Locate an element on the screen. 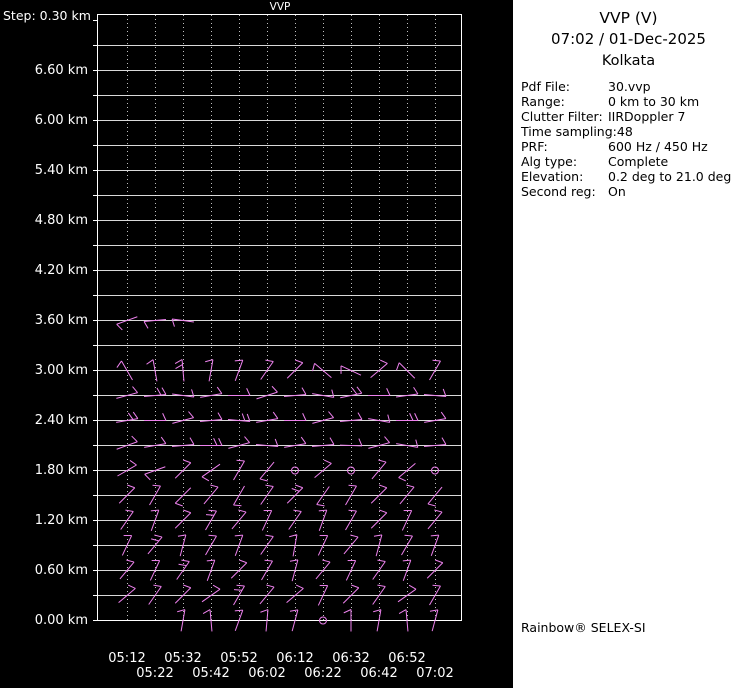 The width and height of the screenshot is (744, 688). metadata-label: Clutter Filter: is located at coordinates (562, 116).